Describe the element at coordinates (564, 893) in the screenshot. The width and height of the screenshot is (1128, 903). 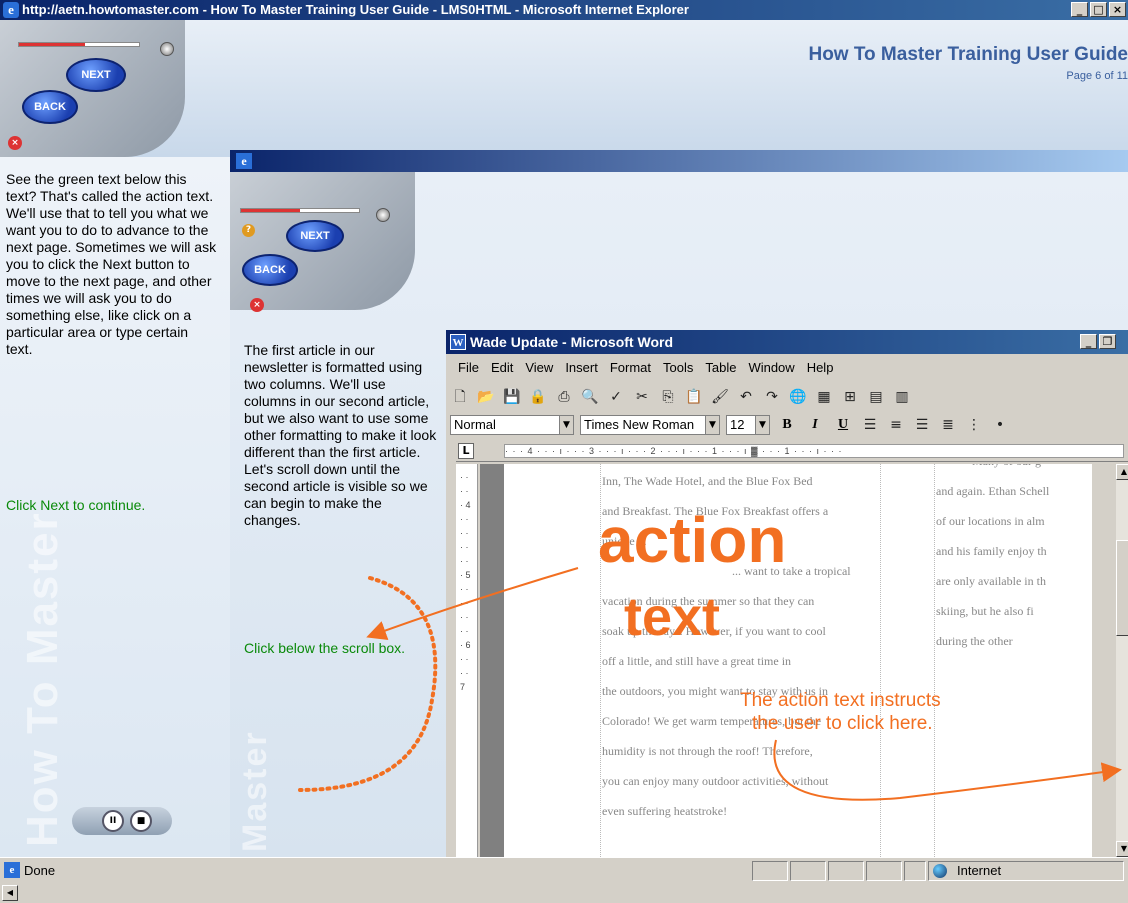
I see `horizontal-scrollbar: ◀` at that location.